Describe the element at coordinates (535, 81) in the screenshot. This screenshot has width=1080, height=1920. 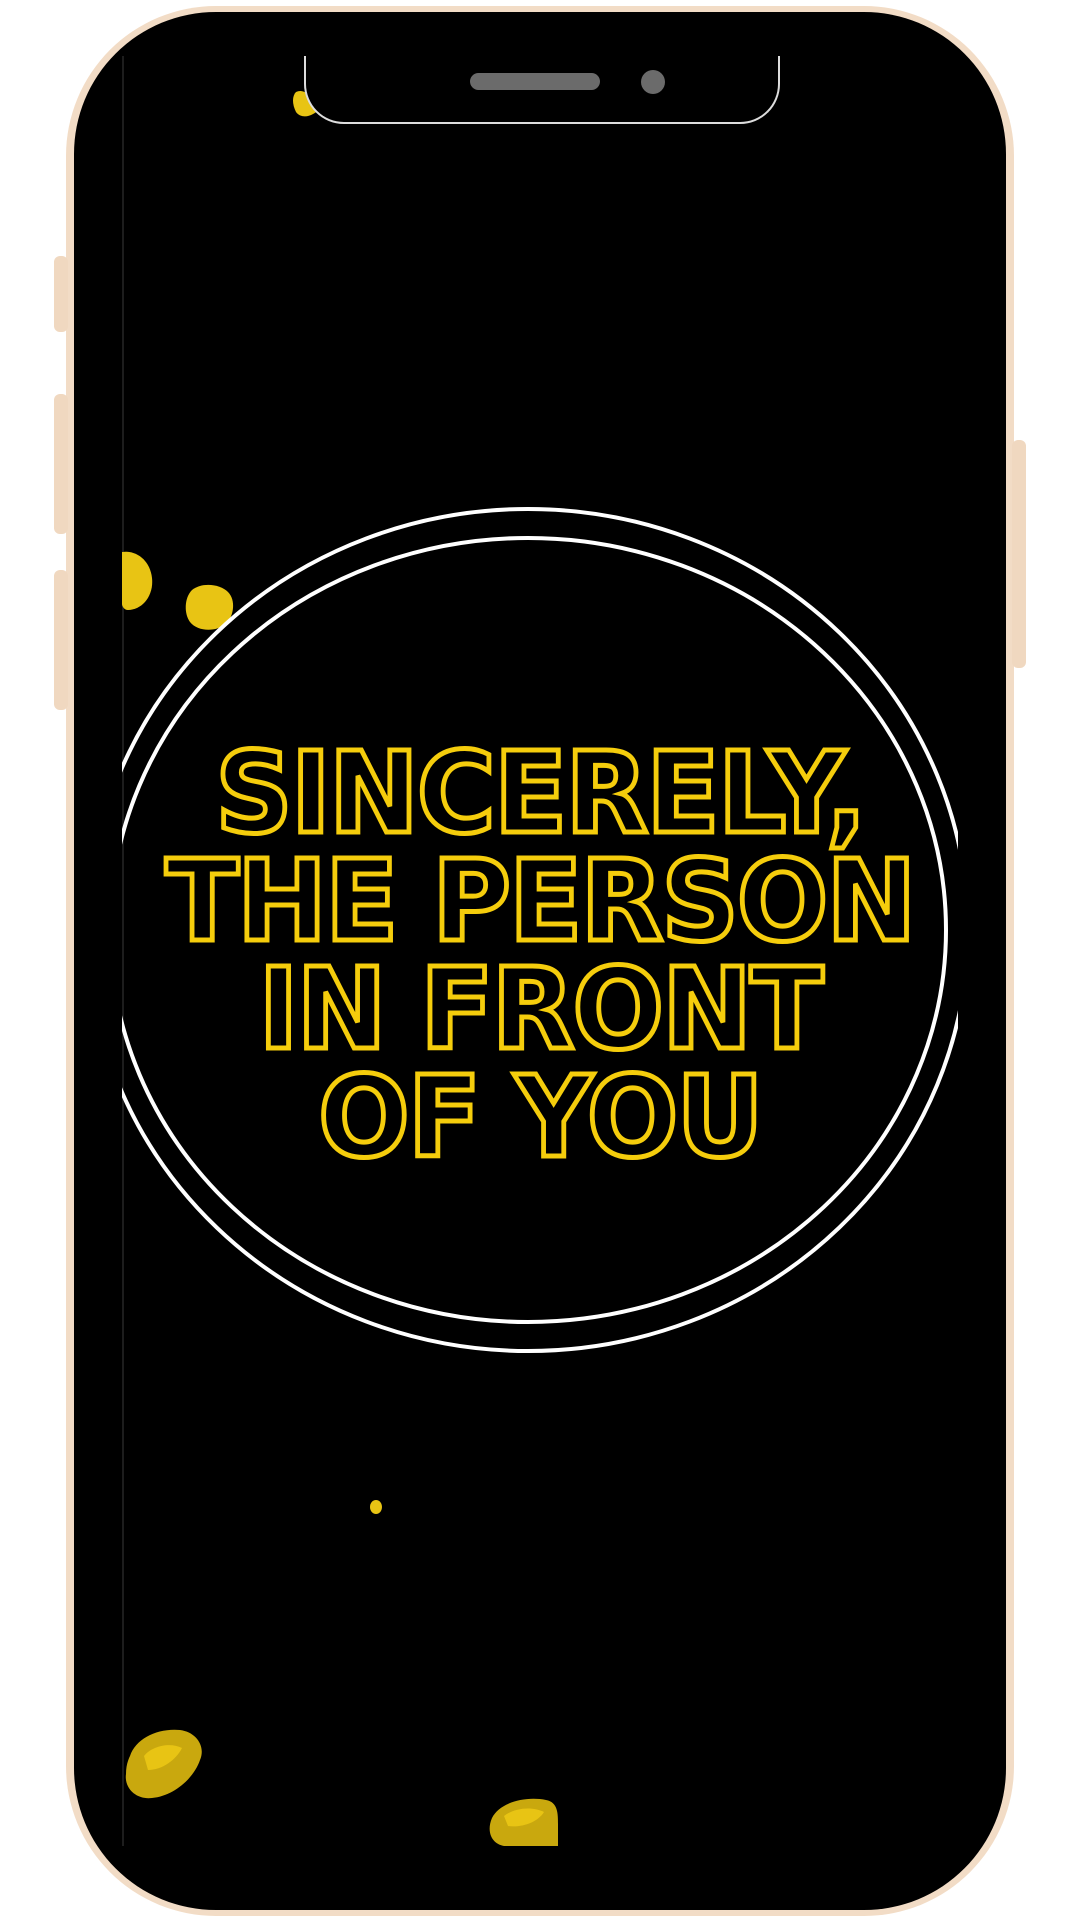
I see `speaker-grille-icon` at that location.